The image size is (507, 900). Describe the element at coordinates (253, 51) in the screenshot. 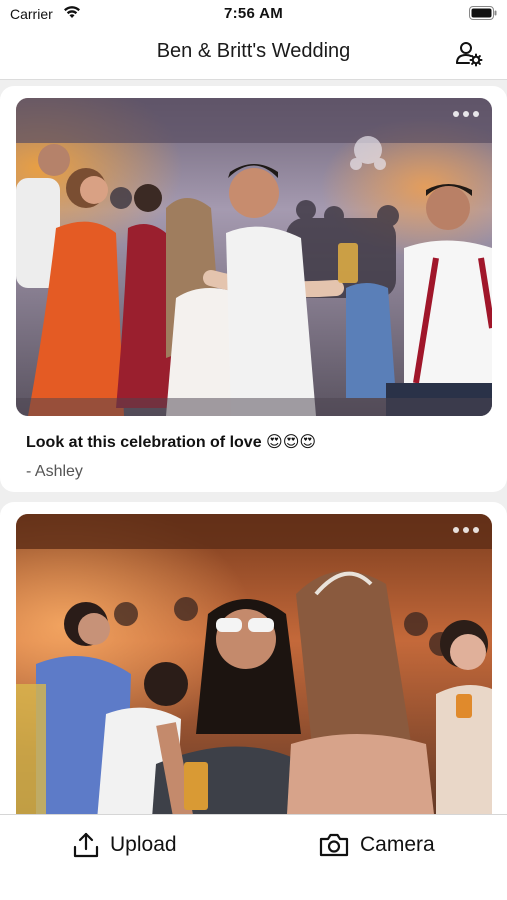

I see `page-title: Ben & Britt's Wedding` at that location.